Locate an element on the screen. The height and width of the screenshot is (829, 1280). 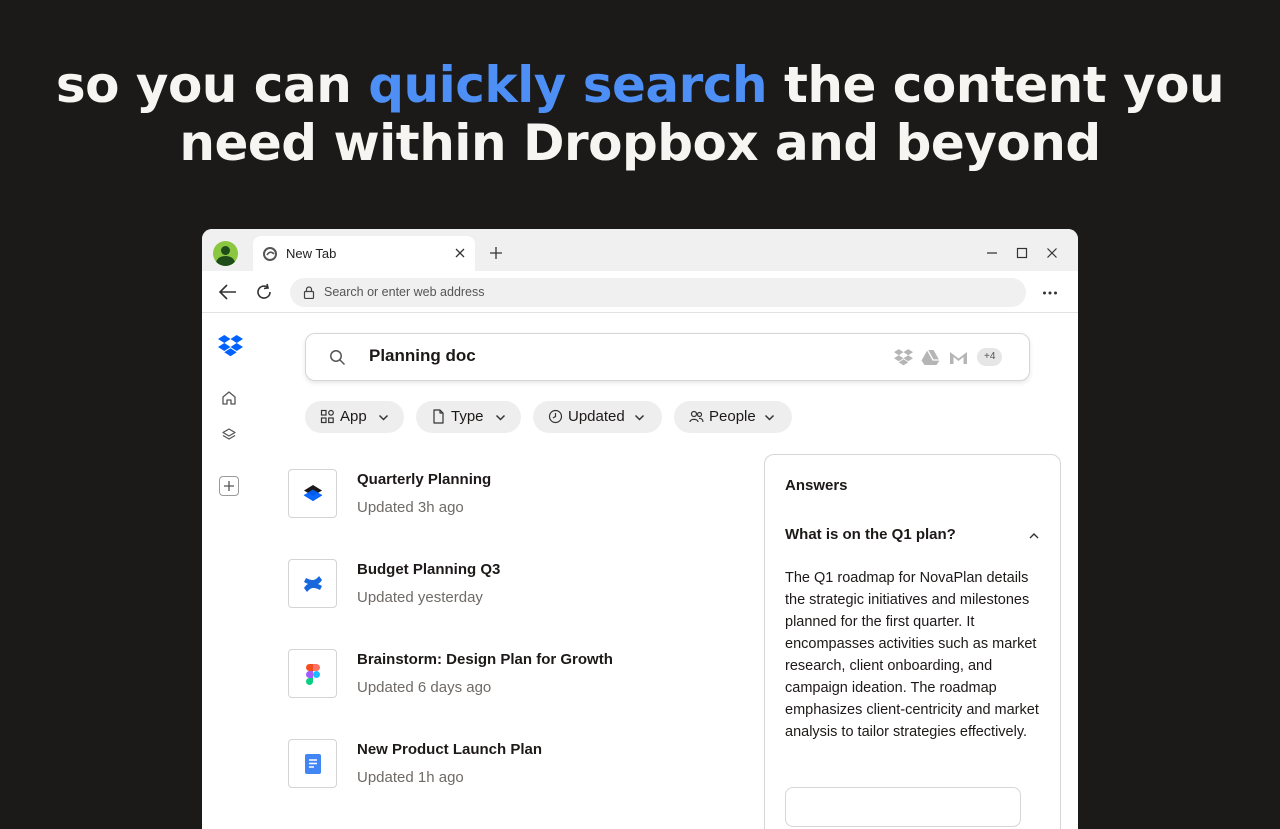
result-title: New Product Launch Plan is located at coordinates (450, 749).